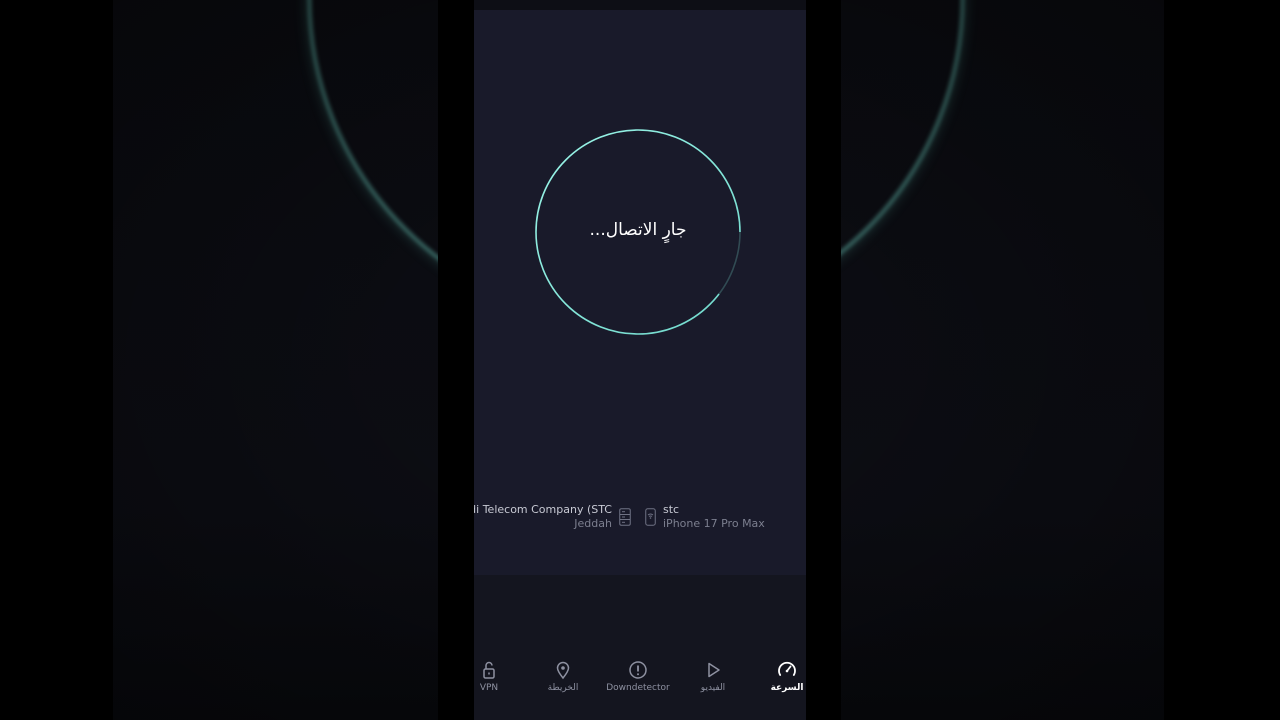 The width and height of the screenshot is (1280, 720). I want to click on bottom-navigation: VPN الخريطة Downdetector الفيديو السرعة, so click(640, 677).